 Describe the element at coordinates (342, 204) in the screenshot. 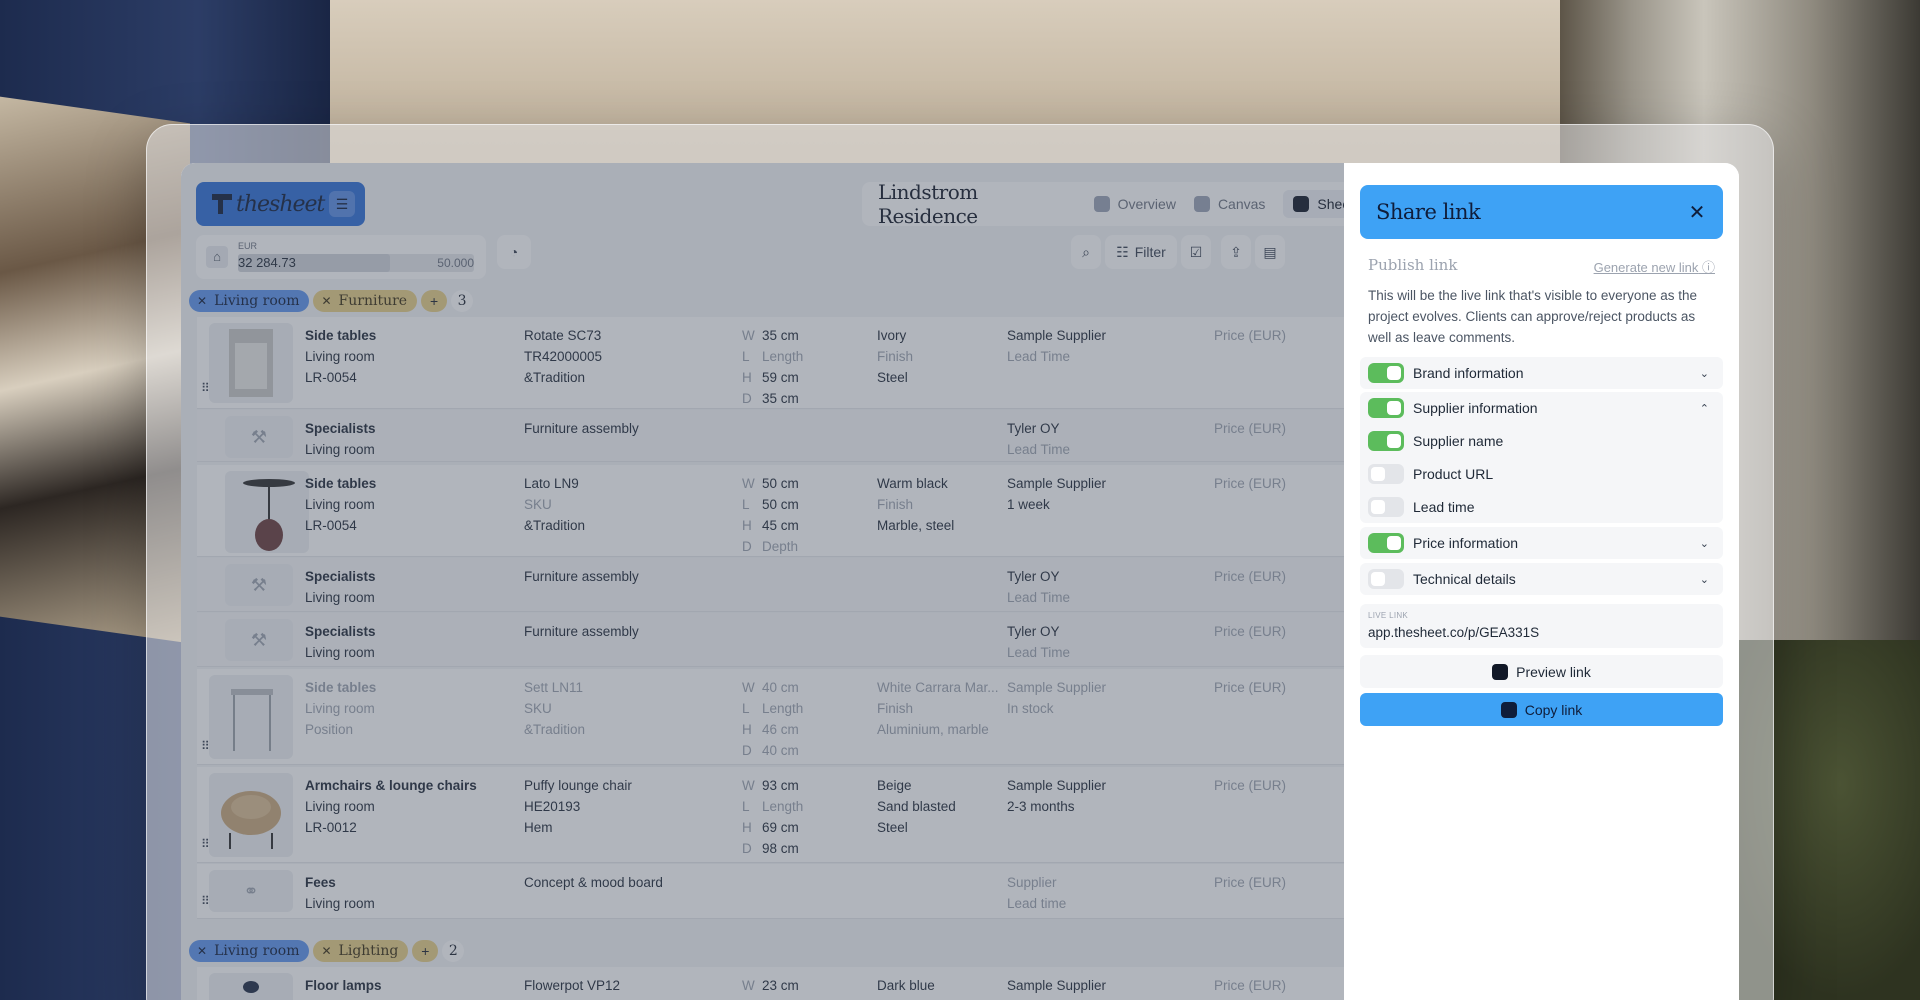

I see `menu-icon: ☰` at that location.